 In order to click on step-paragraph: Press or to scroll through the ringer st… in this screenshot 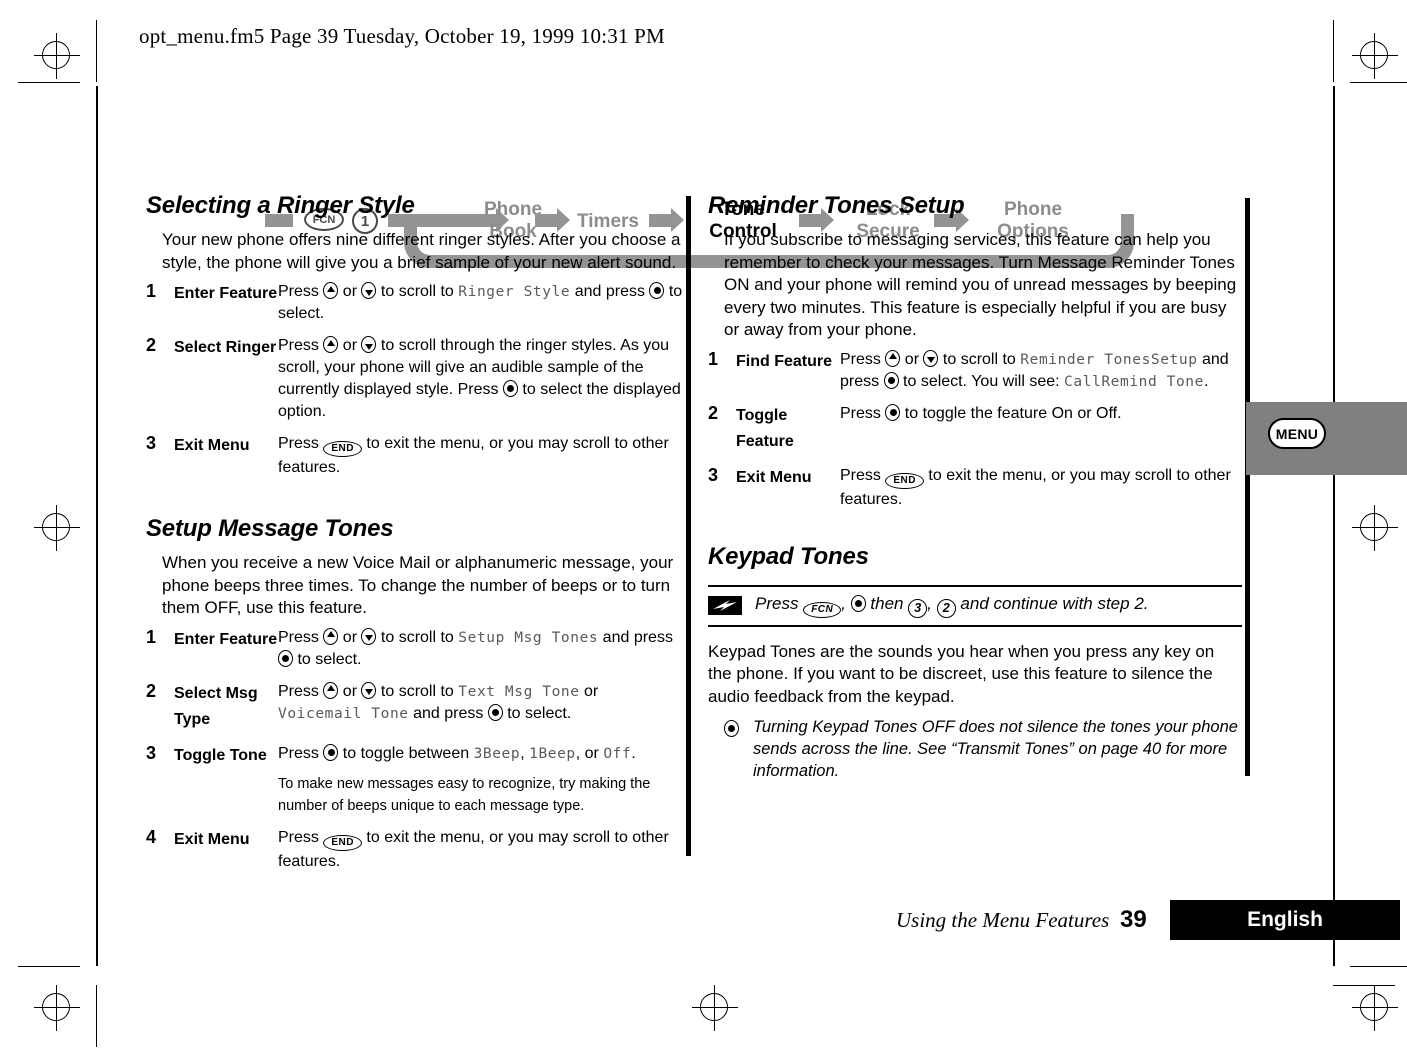, I will do `click(479, 378)`.